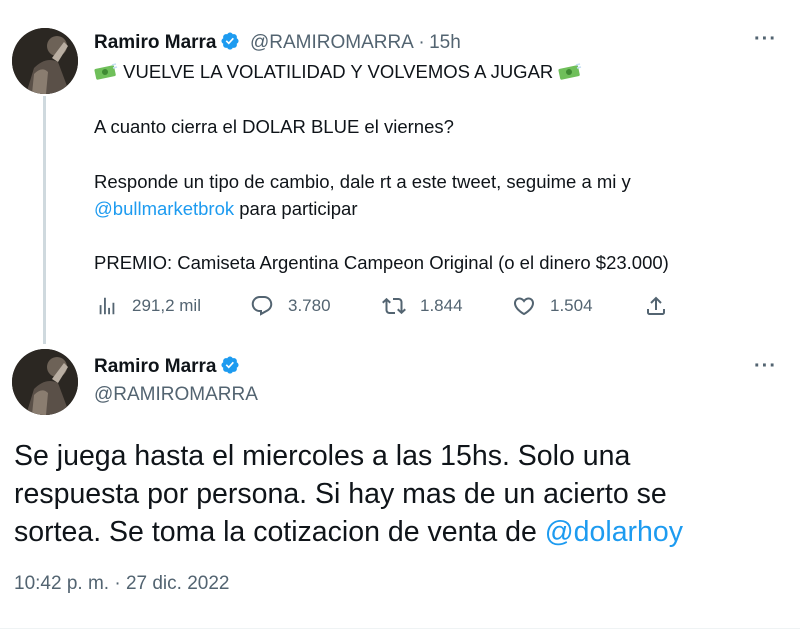 This screenshot has width=800, height=640. I want to click on reply-icon, so click(262, 306).